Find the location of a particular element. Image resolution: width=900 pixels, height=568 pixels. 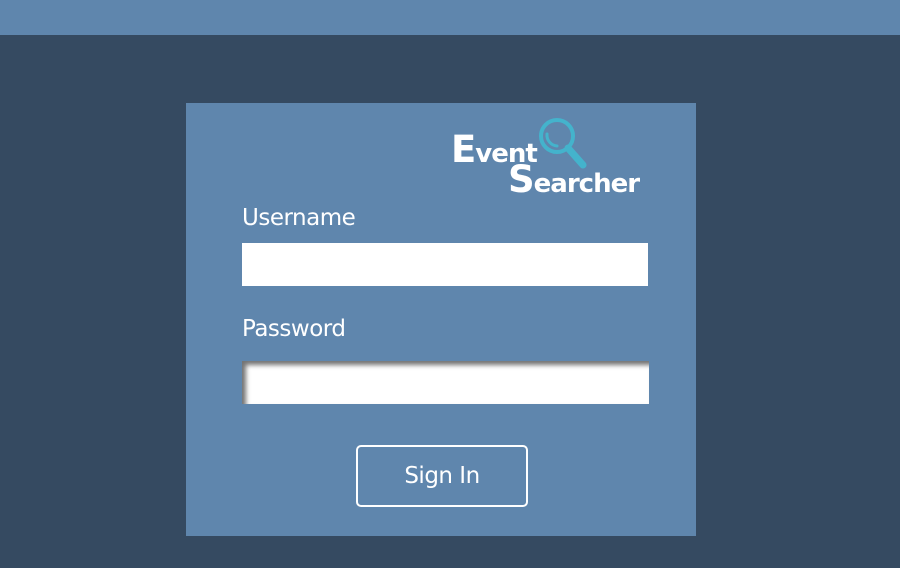

event-searcher-logo: Event Searcher is located at coordinates (551, 157).